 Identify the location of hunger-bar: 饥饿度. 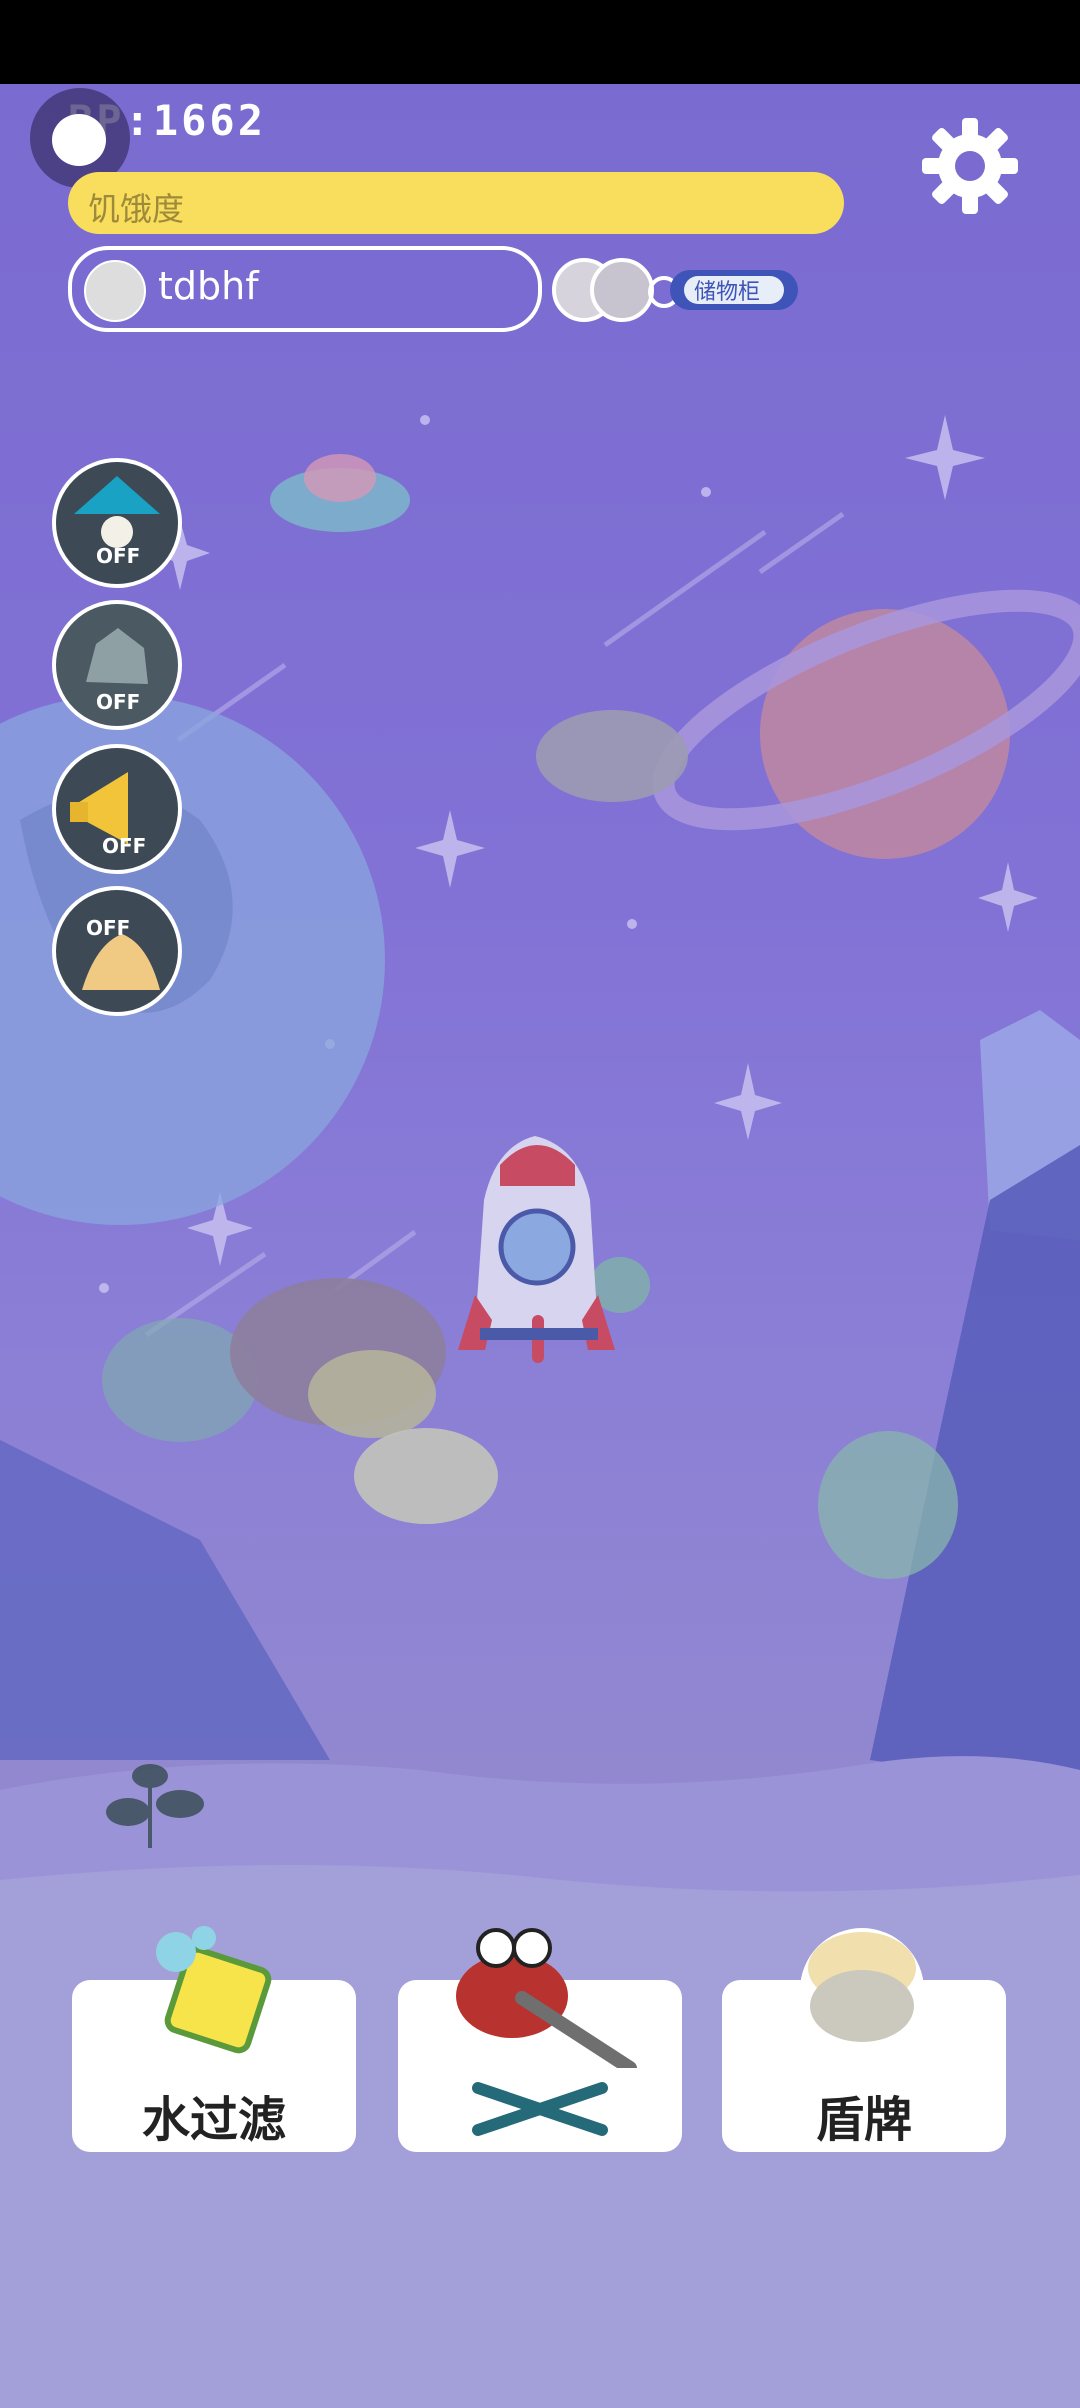
(456, 203).